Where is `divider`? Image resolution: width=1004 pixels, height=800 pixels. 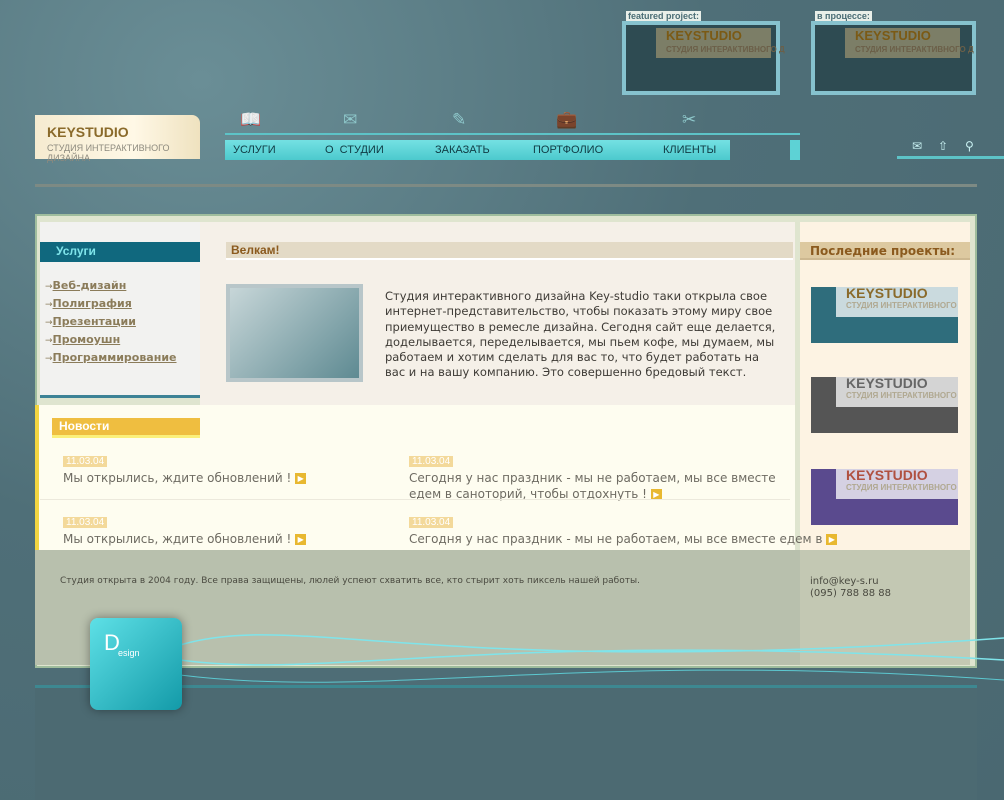 divider is located at coordinates (506, 185).